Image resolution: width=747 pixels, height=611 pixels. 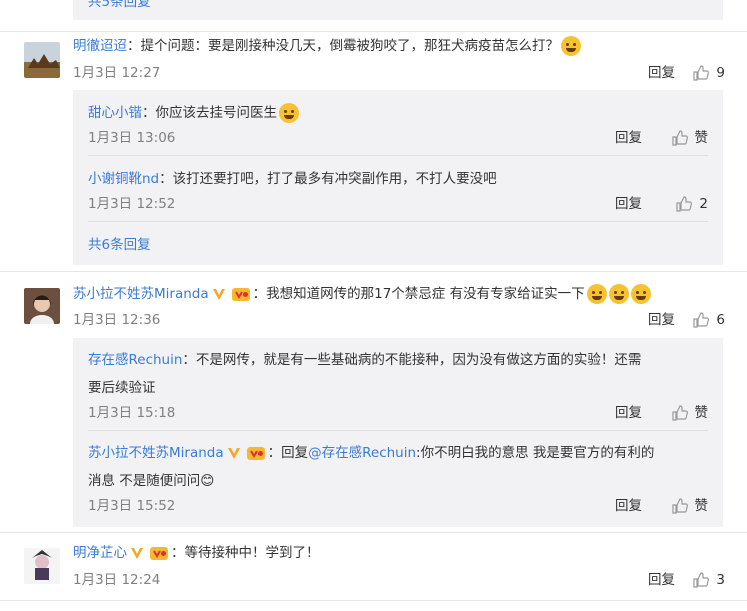 I want to click on comment-text: ：等待接种中！学到了！, so click(x=245, y=553).